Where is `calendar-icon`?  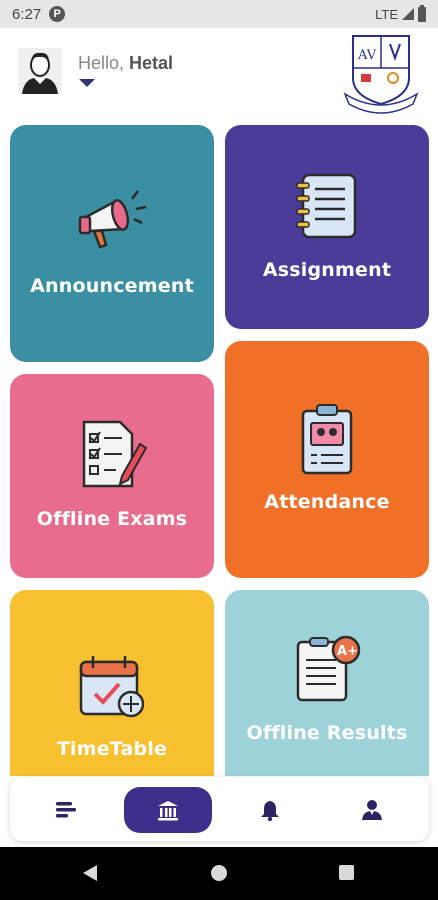 calendar-icon is located at coordinates (112, 689).